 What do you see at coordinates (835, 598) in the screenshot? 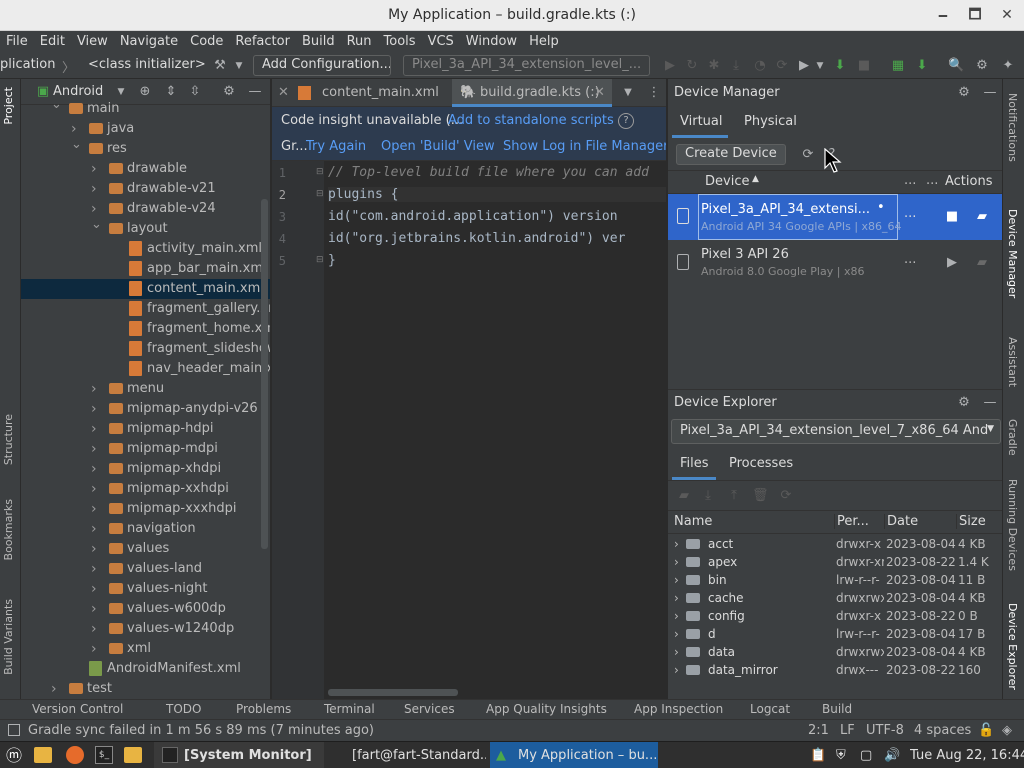
I see `file-row: › cache drwxrwx 2023-08-04 4 KB` at bounding box center [835, 598].